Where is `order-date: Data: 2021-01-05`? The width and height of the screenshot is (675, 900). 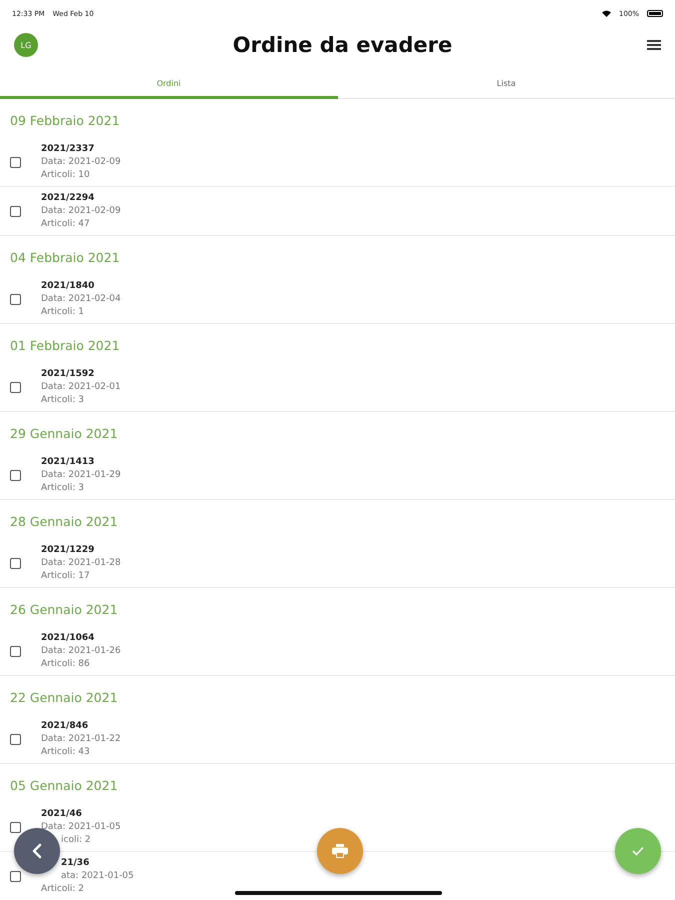 order-date: Data: 2021-01-05 is located at coordinates (81, 827).